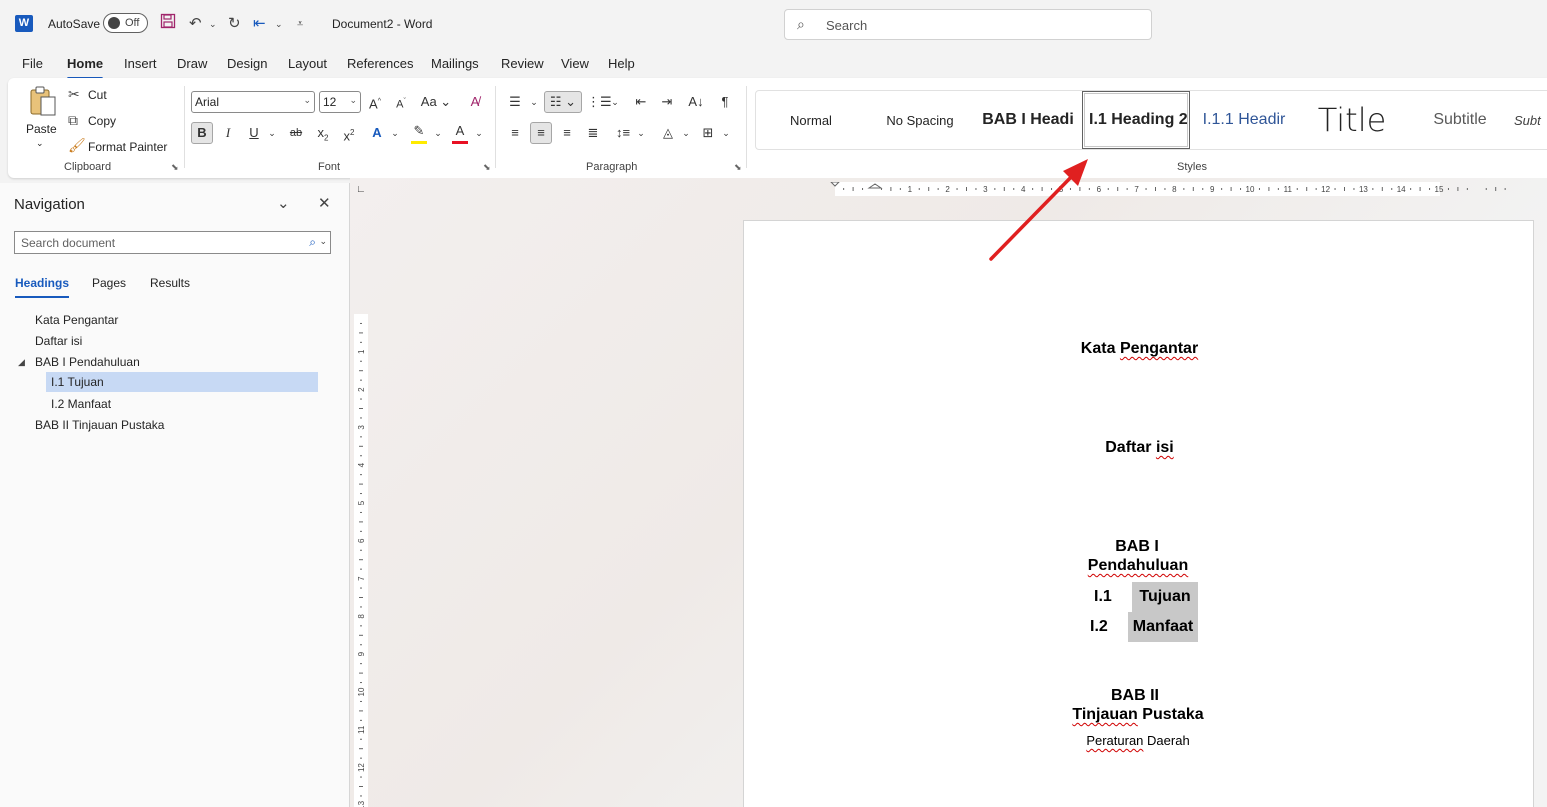  Describe the element at coordinates (696, 102) in the screenshot. I see `sort-icon: A↓` at that location.